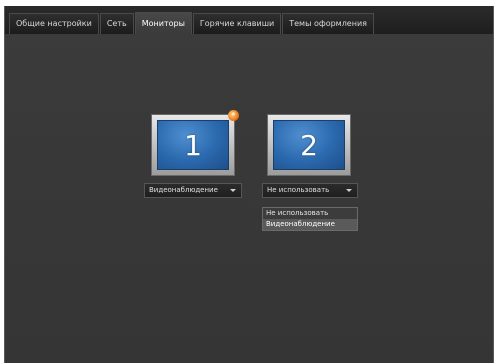 The image size is (498, 363). I want to click on tab-network: Сеть, so click(116, 23).